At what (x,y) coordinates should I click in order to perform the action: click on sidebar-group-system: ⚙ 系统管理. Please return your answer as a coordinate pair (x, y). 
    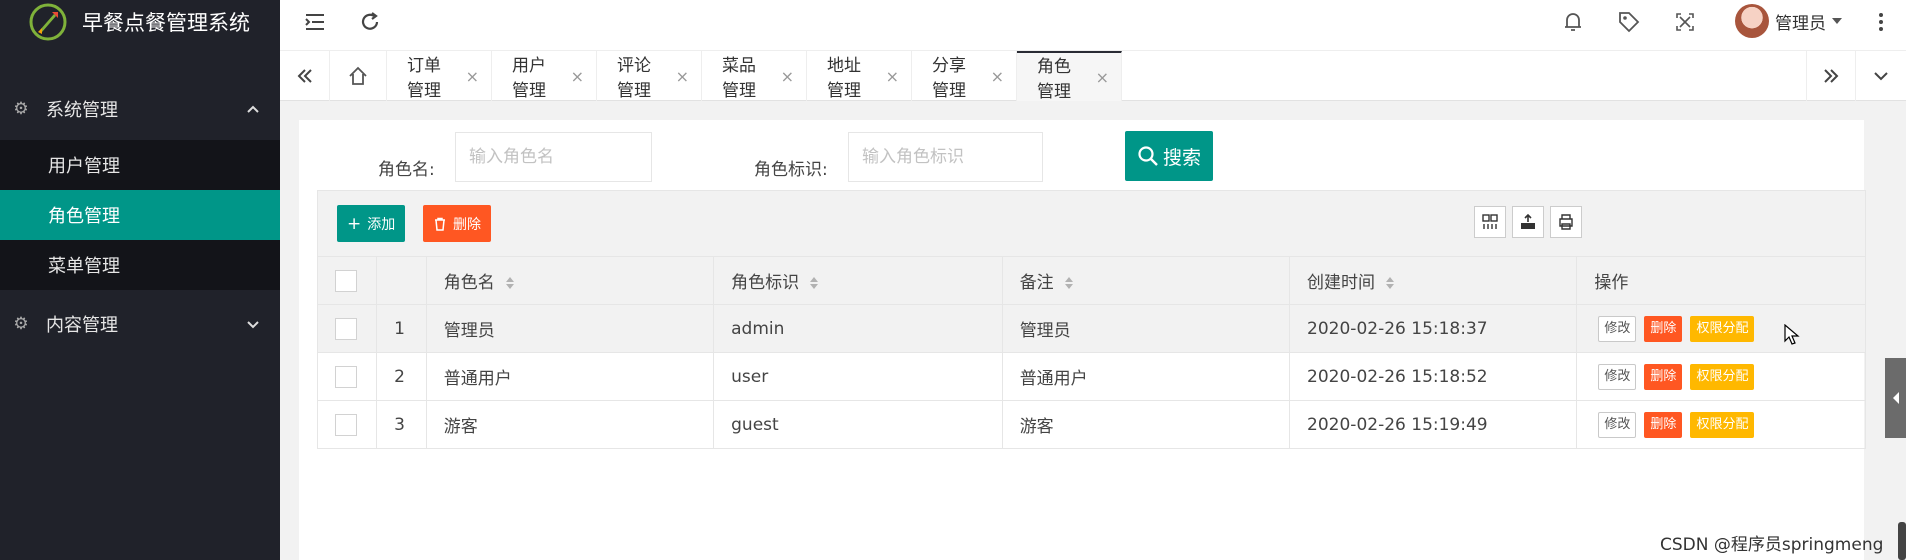
    Looking at the image, I should click on (140, 109).